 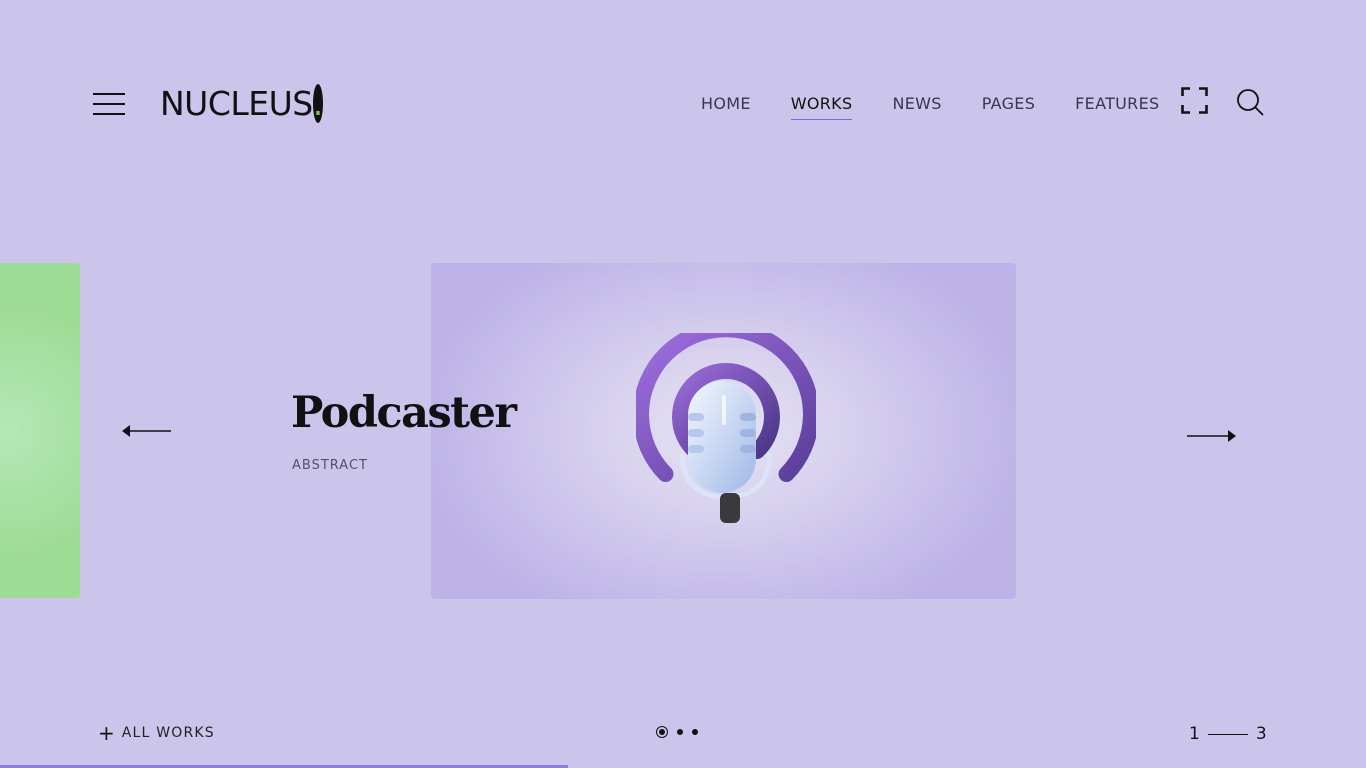 What do you see at coordinates (683, 766) in the screenshot?
I see `slide-progress-bar` at bounding box center [683, 766].